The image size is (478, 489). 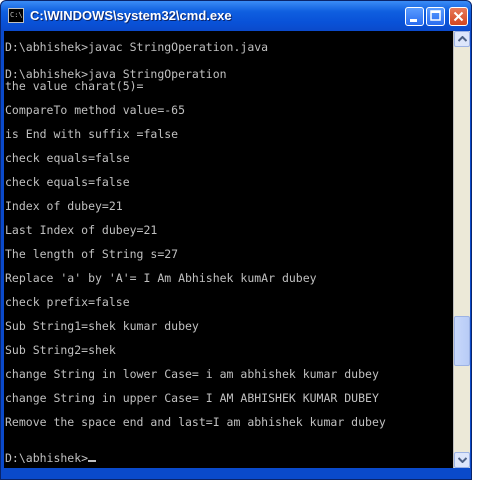 I want to click on console-line: the value charat(5)=, so click(x=74, y=86).